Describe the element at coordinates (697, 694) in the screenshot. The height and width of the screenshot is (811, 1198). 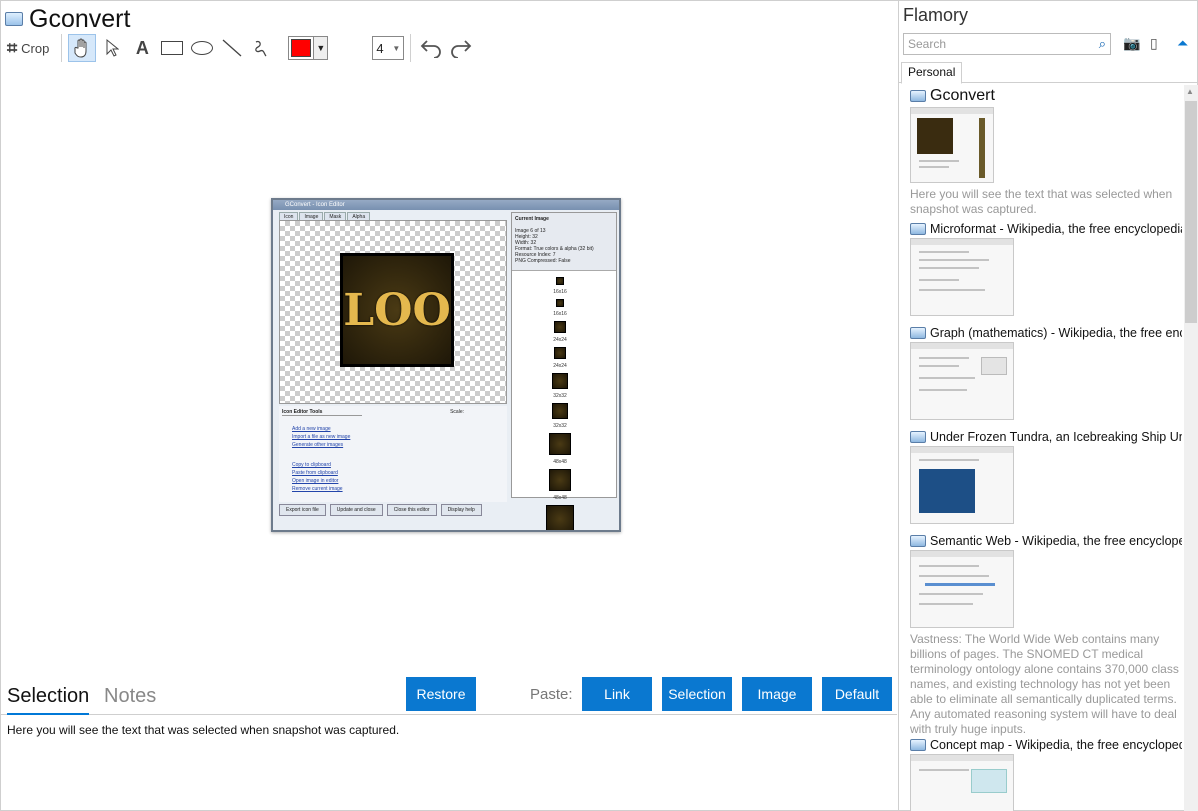
I see `paste-selection-button: Selection` at that location.